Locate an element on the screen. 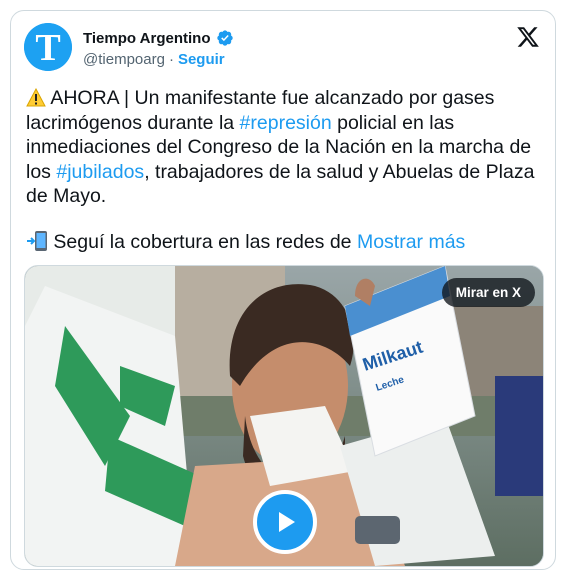 The width and height of the screenshot is (567, 570). follow-button: Seguir is located at coordinates (201, 59).